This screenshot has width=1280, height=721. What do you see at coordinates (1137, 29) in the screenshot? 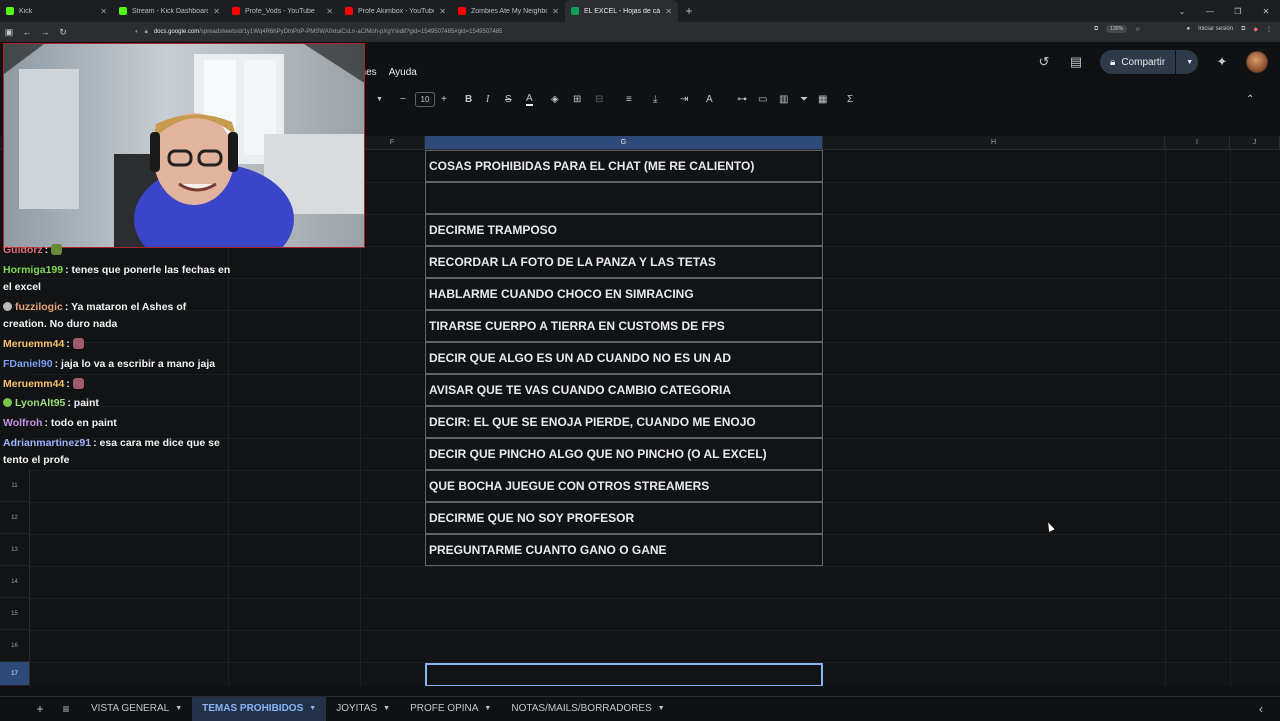
I see `bookmark-star-icon: ☆` at bounding box center [1137, 29].